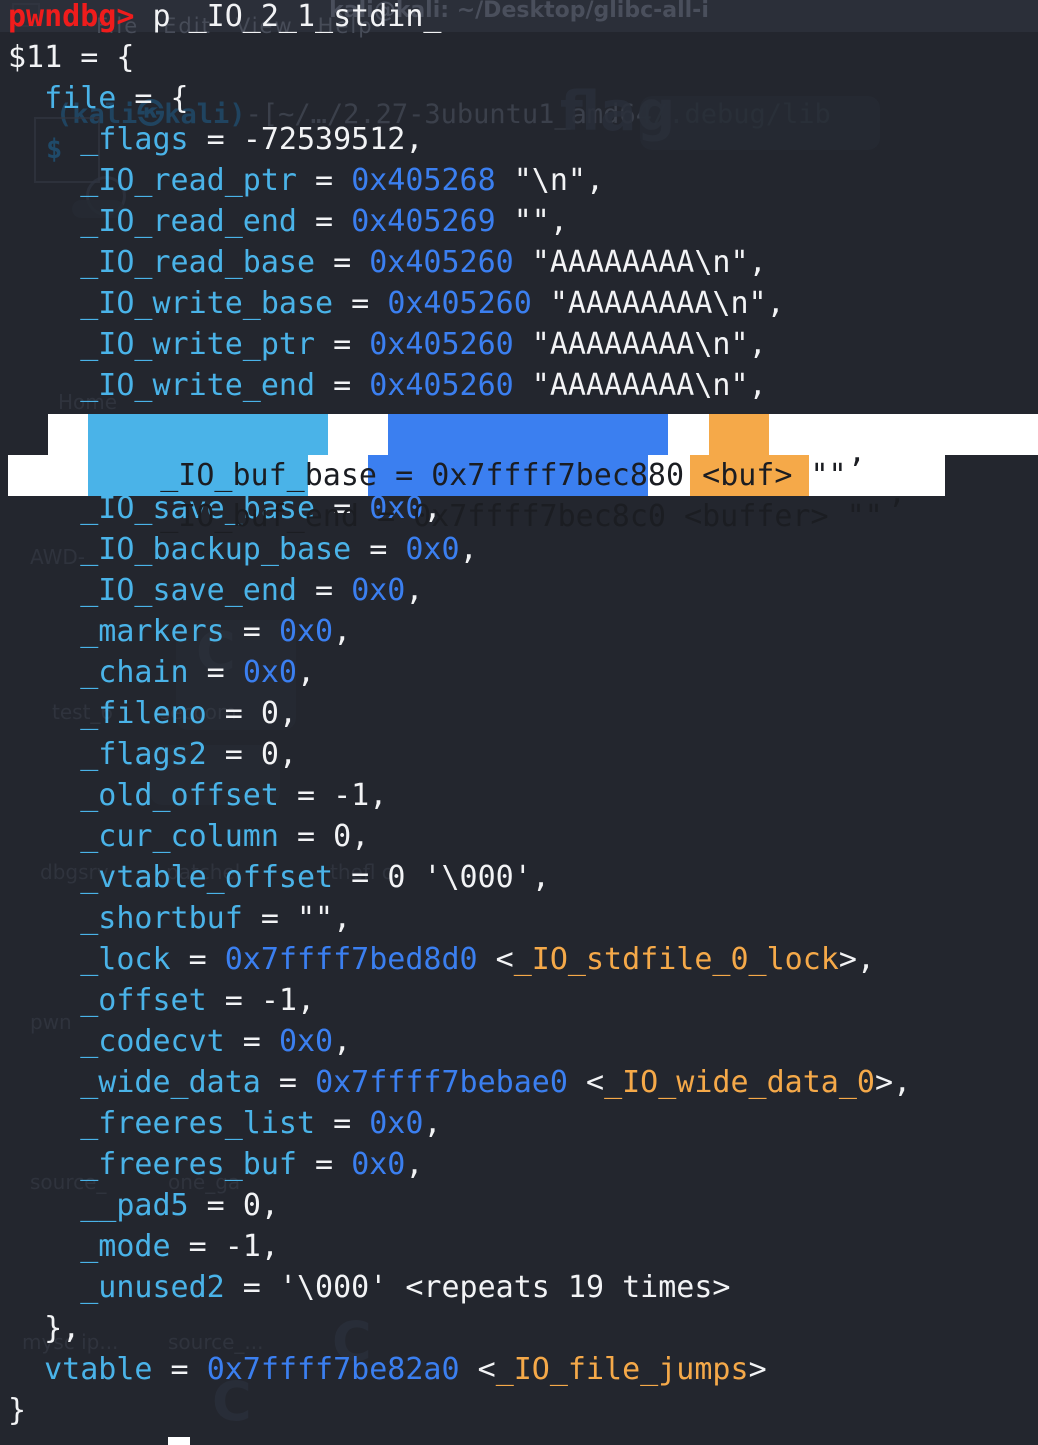 This screenshot has width=1038, height=1445. I want to click on field-line-__pad5: __pad5 = 0,, so click(143, 1205).